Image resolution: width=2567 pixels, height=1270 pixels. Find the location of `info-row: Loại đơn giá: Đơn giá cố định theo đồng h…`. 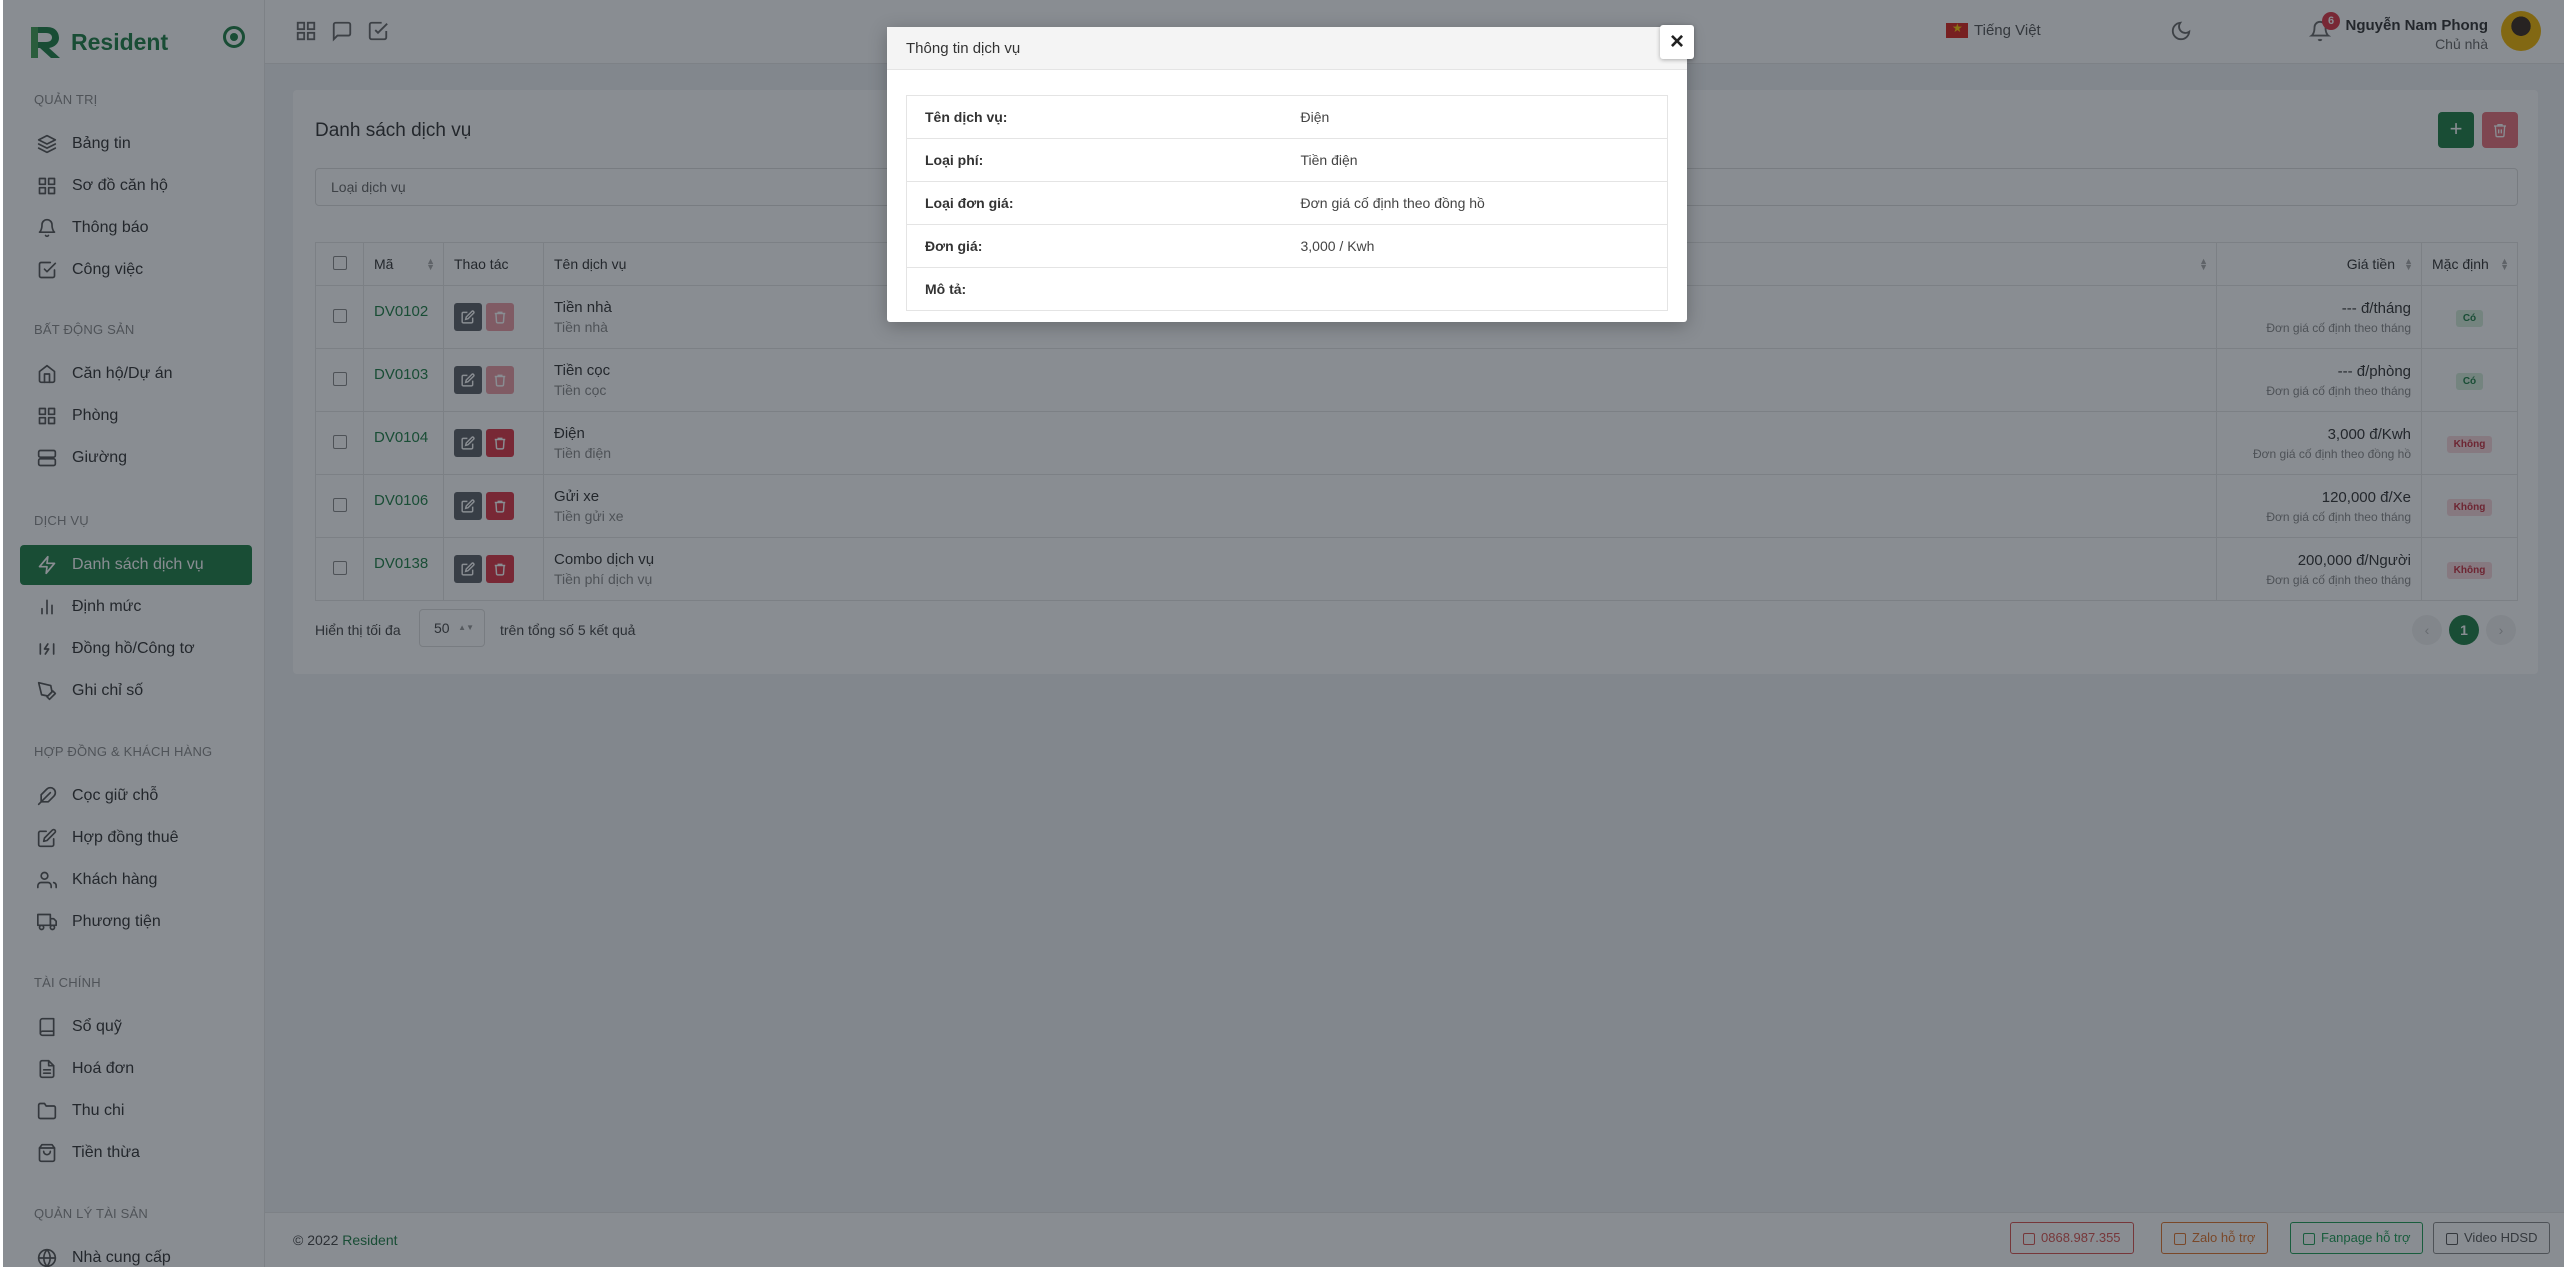

info-row: Loại đơn giá: Đơn giá cố định theo đồng h… is located at coordinates (1287, 203).